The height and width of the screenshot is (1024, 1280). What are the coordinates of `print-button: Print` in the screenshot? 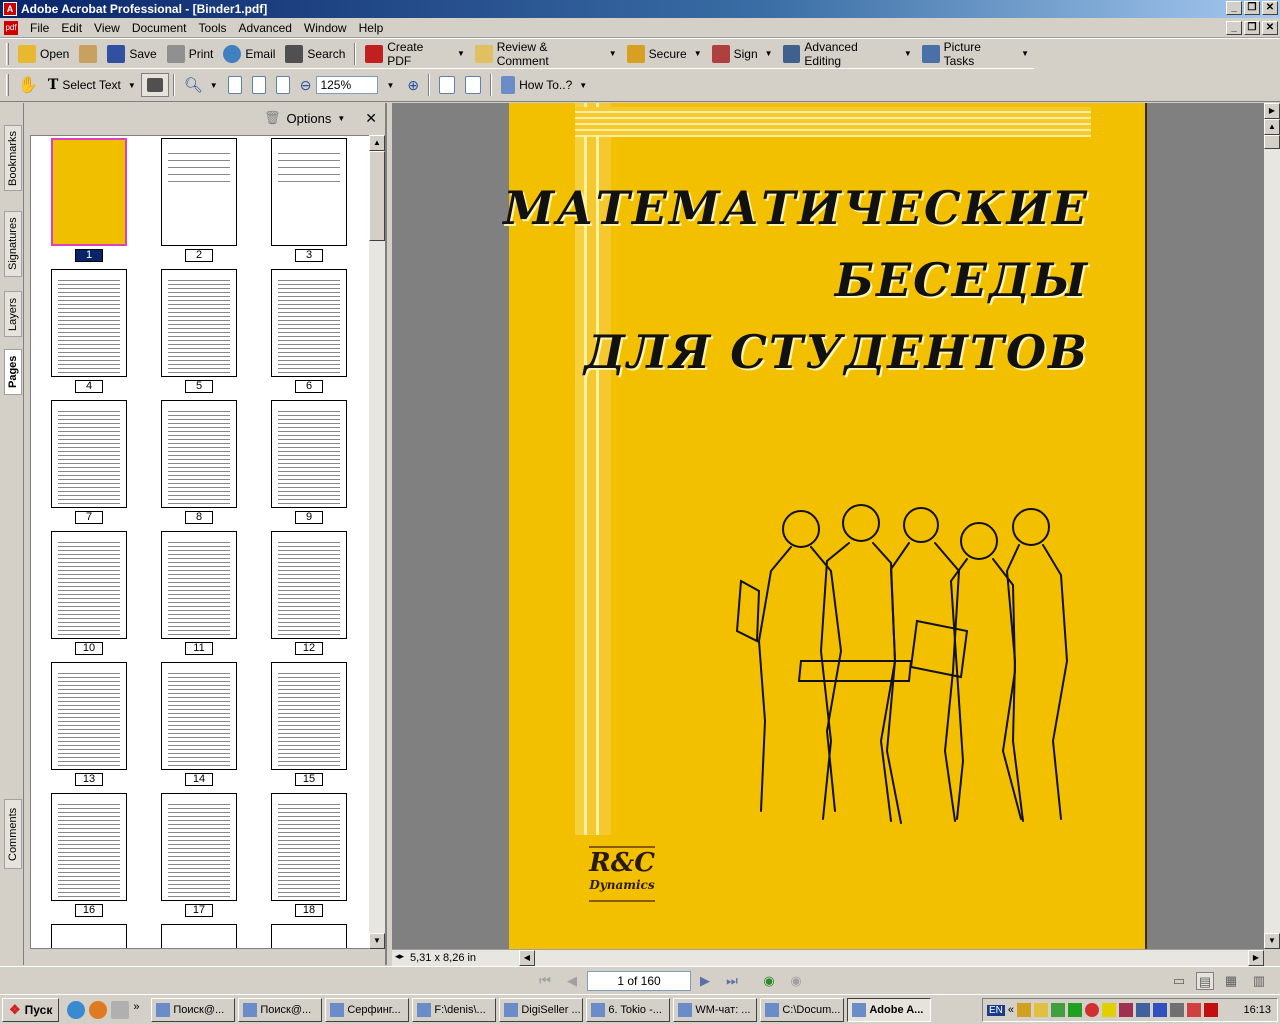 It's located at (190, 54).